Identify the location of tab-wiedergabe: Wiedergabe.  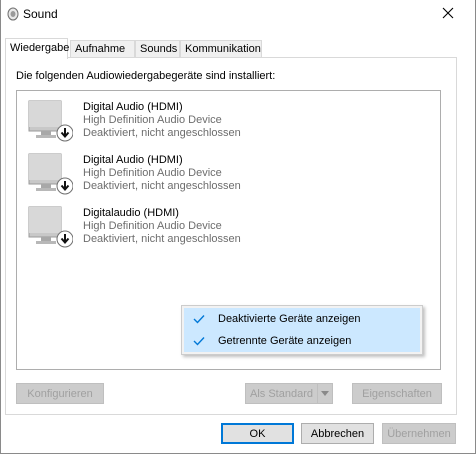
(37, 48).